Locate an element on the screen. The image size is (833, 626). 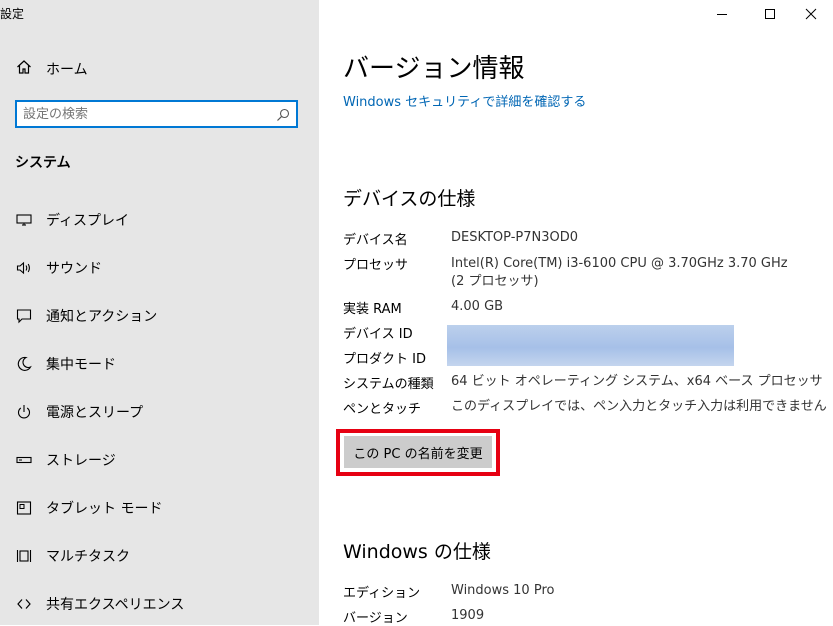
home-nav-item: ホーム is located at coordinates (52, 69).